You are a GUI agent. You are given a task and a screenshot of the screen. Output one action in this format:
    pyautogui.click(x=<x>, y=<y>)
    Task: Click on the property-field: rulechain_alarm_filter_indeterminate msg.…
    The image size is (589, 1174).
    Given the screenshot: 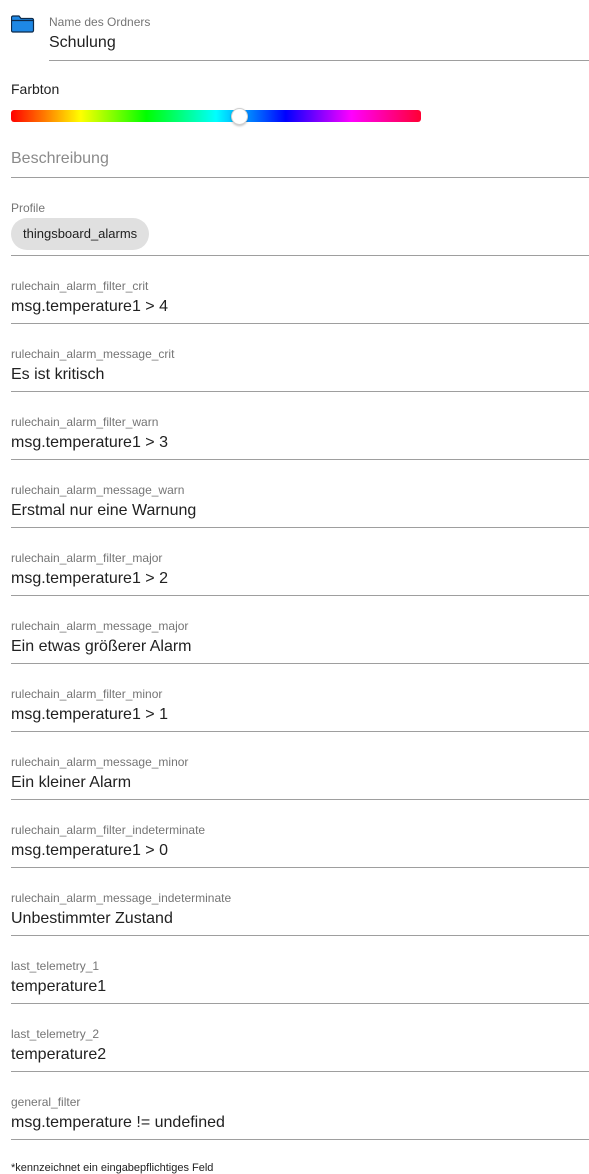 What is the action you would take?
    pyautogui.click(x=300, y=840)
    